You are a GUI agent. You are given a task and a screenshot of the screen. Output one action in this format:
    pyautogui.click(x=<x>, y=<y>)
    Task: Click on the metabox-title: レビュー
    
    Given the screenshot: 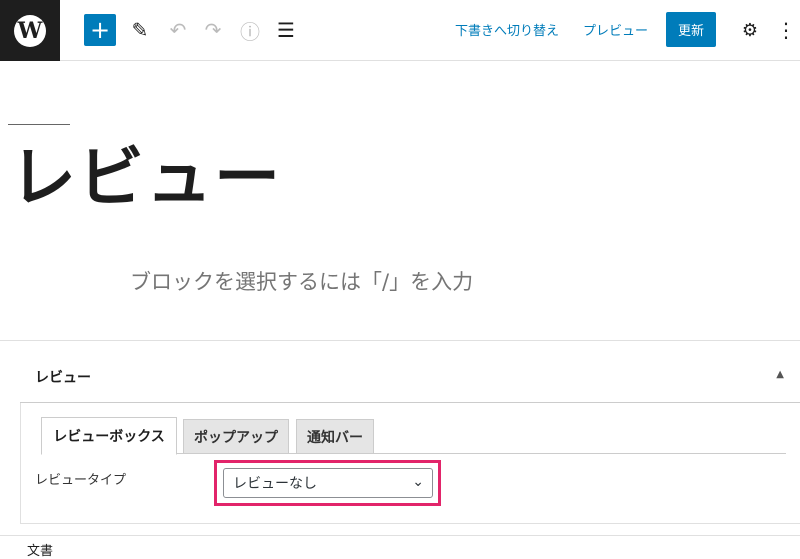 What is the action you would take?
    pyautogui.click(x=63, y=378)
    